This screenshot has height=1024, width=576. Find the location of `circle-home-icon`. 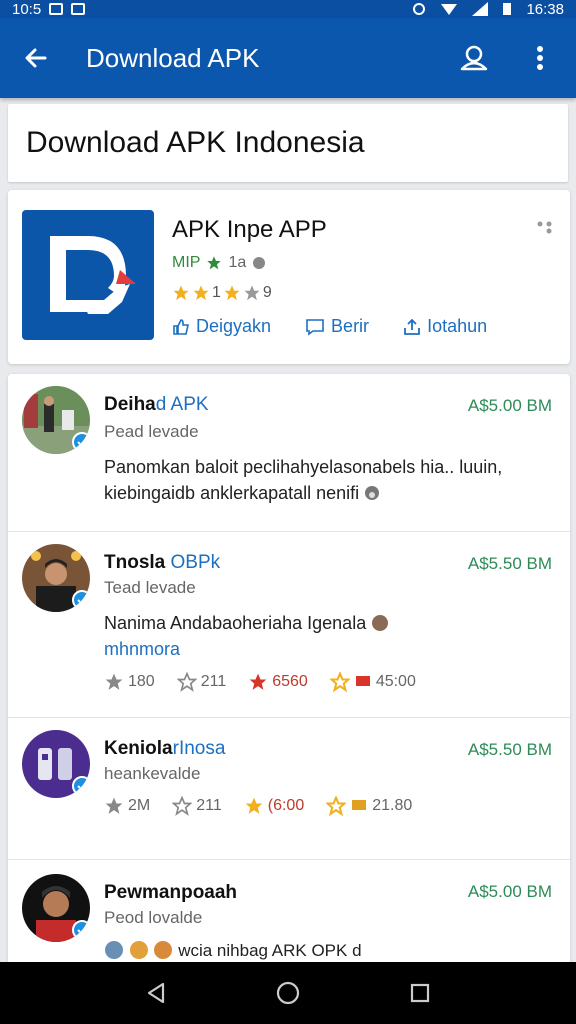

circle-home-icon is located at coordinates (288, 993).